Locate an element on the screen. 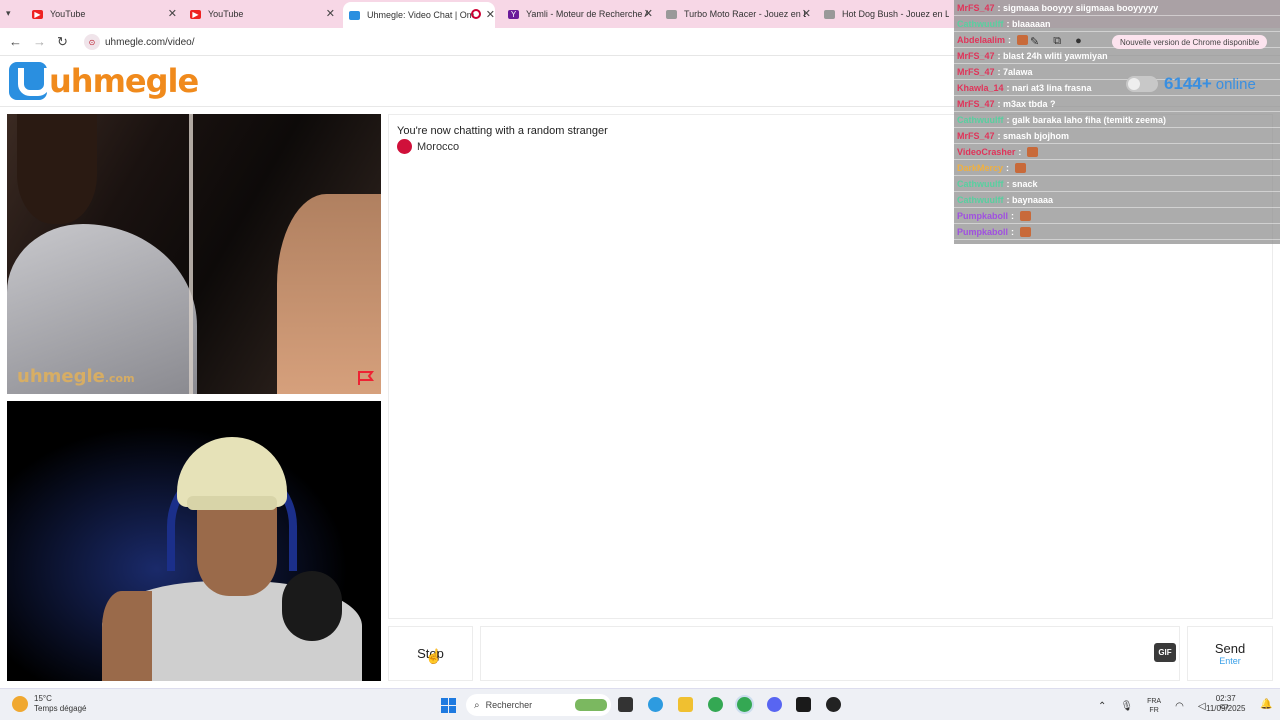  logo-text: uhmegle is located at coordinates (124, 81).